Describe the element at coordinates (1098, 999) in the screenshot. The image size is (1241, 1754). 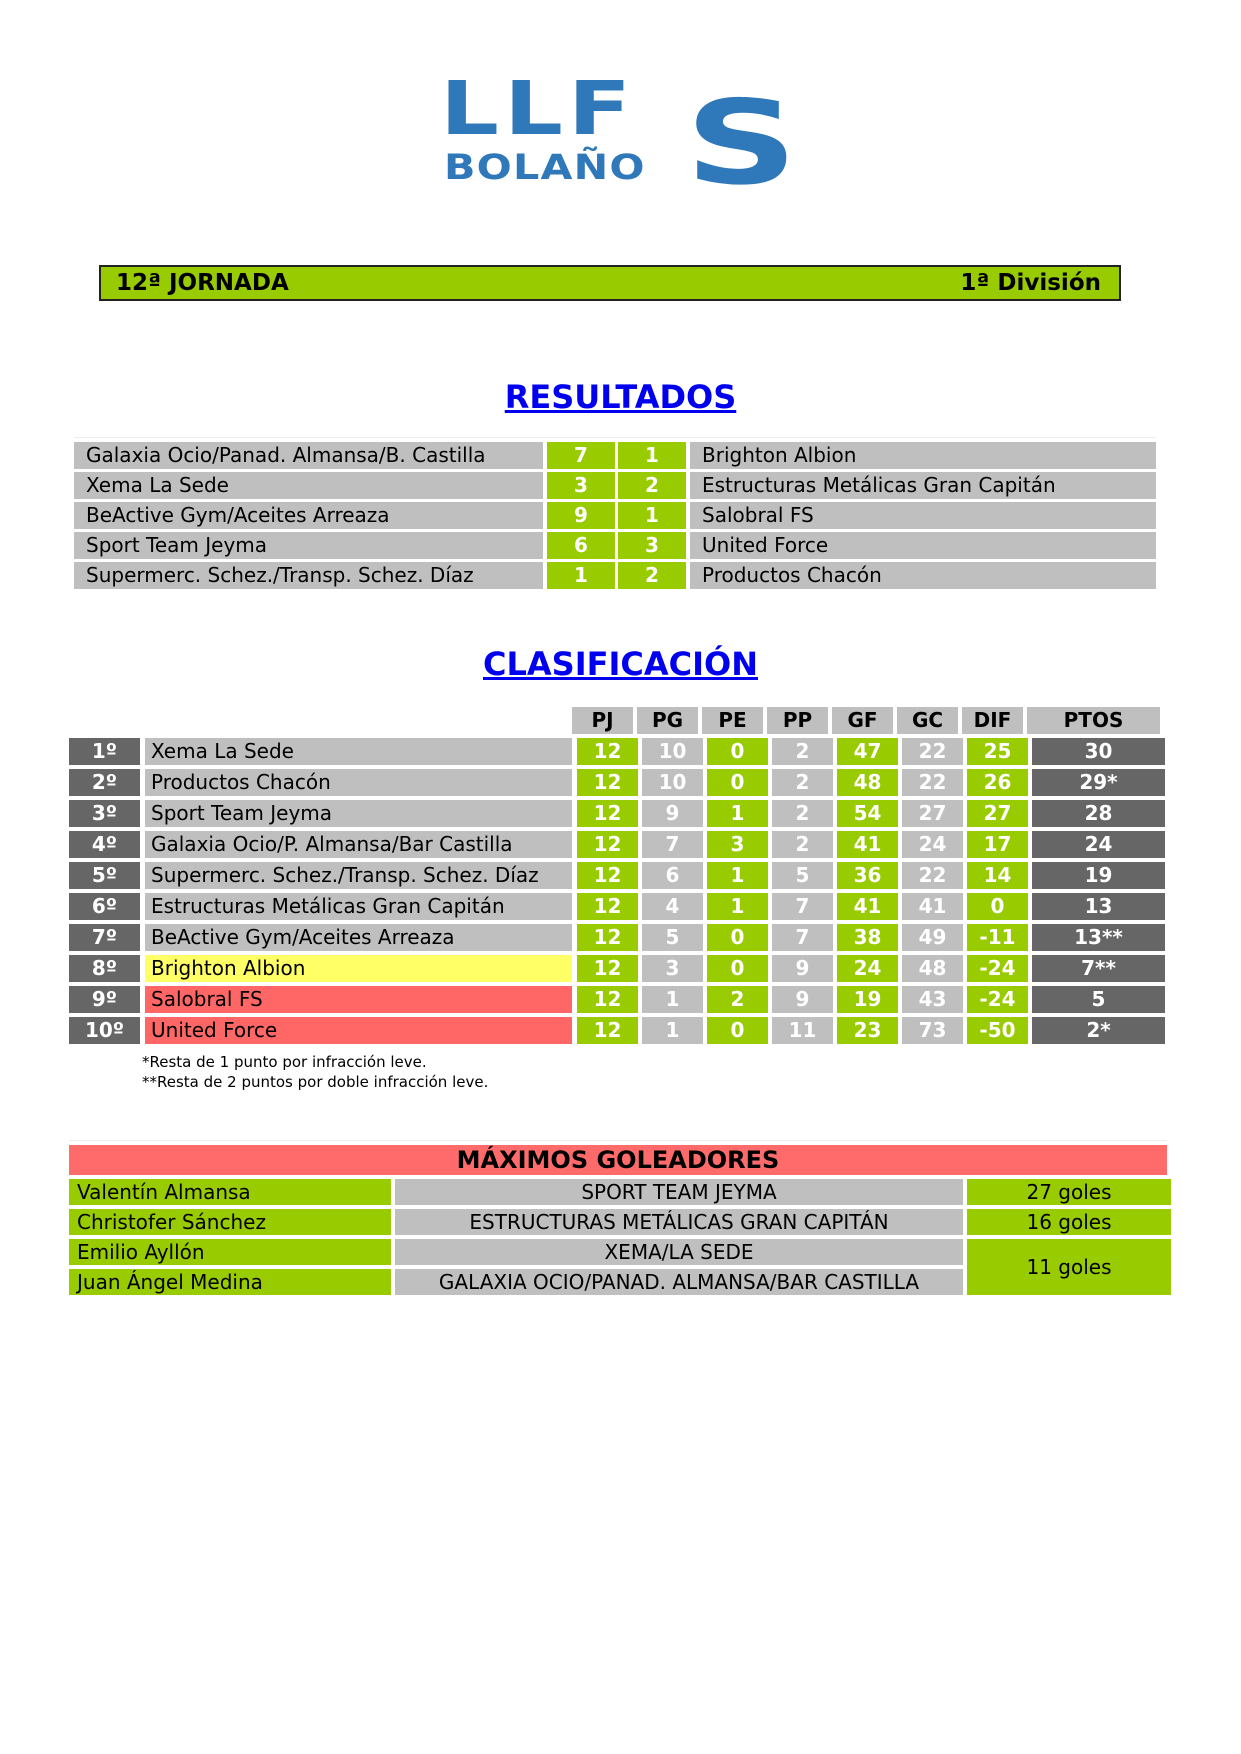
I see `points: 5` at that location.